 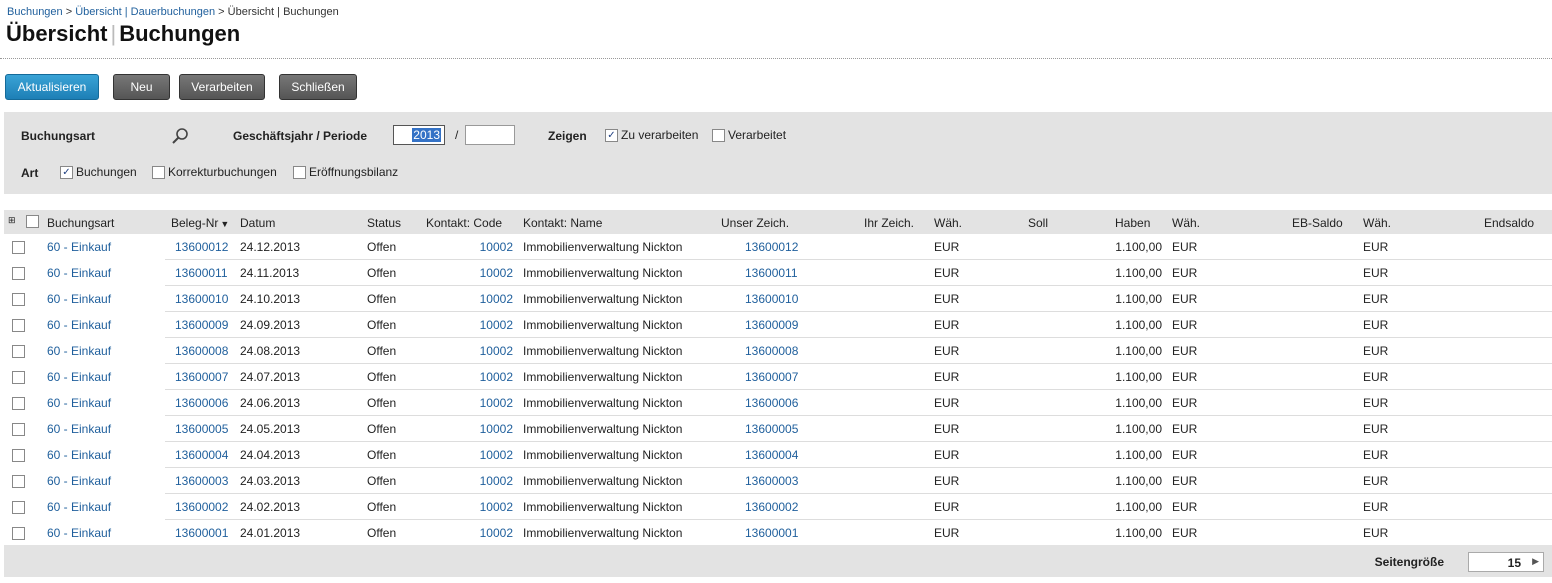 What do you see at coordinates (889, 223) in the screenshot?
I see `col-header-their-ref: Ihr Zeich.` at bounding box center [889, 223].